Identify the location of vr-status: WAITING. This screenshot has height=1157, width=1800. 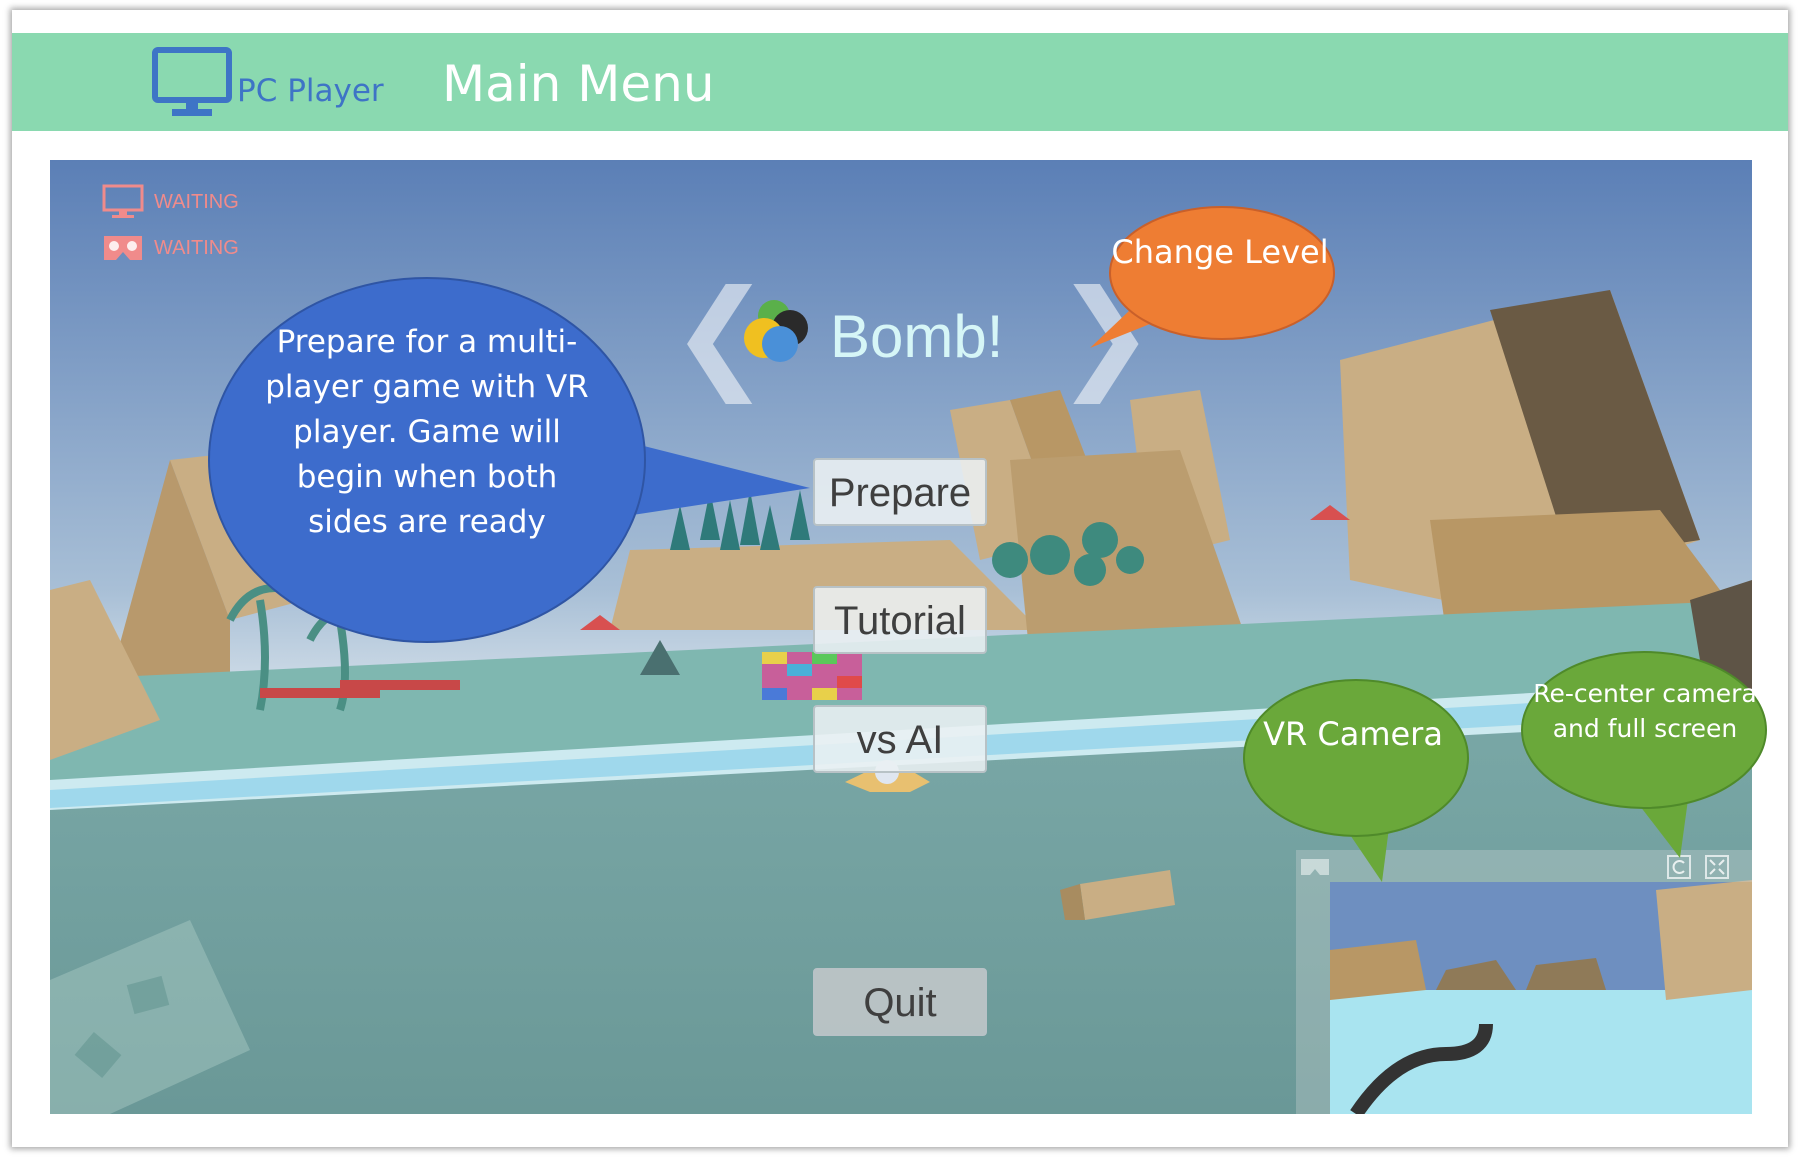
(170, 248).